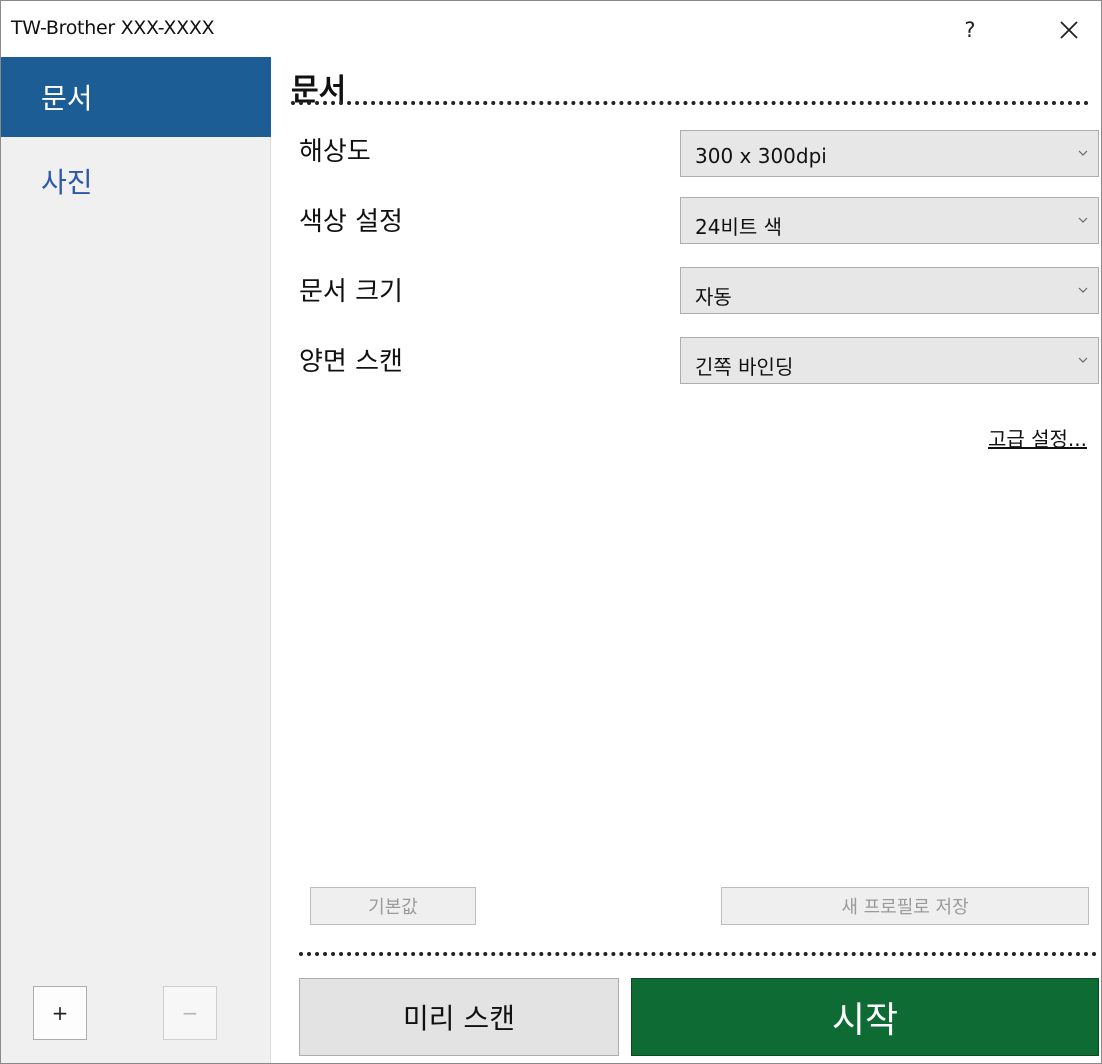  Describe the element at coordinates (739, 227) in the screenshot. I see `color-setting-value: 24비트 색` at that location.